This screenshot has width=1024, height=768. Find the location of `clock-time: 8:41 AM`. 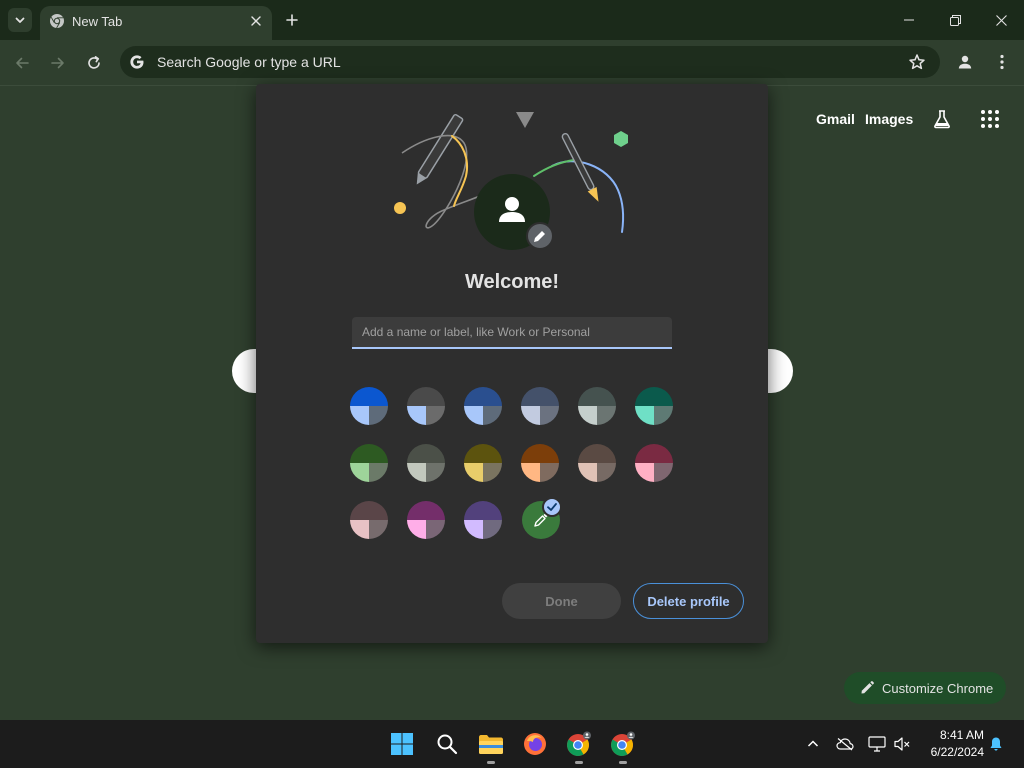

clock-time: 8:41 AM is located at coordinates (955, 735).